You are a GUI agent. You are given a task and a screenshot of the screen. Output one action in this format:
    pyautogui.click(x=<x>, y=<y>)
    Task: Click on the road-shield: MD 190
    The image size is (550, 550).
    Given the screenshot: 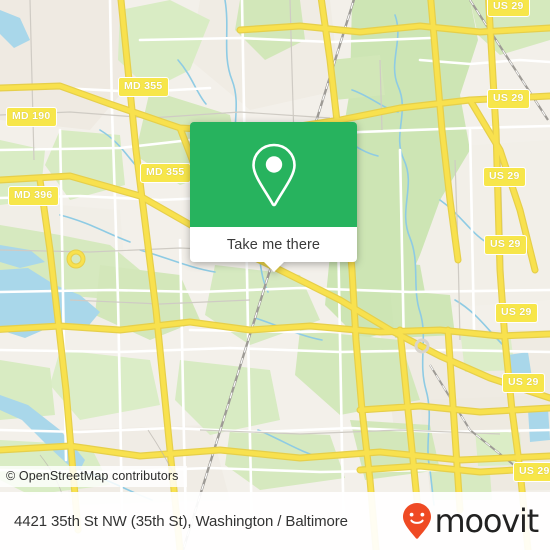 What is the action you would take?
    pyautogui.click(x=31, y=117)
    